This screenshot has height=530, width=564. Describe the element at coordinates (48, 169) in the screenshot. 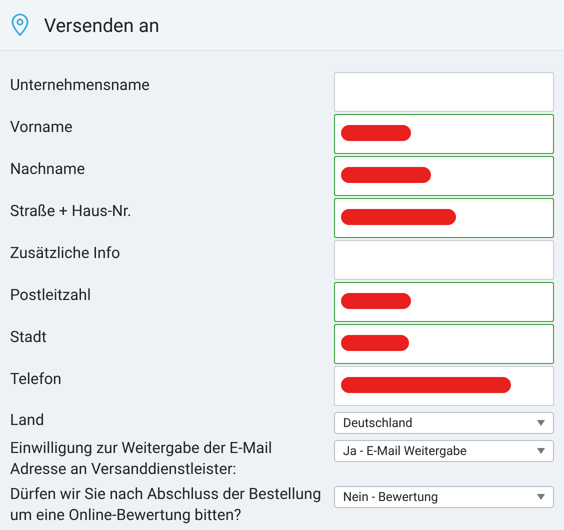

I see `field-label: Nachname` at that location.